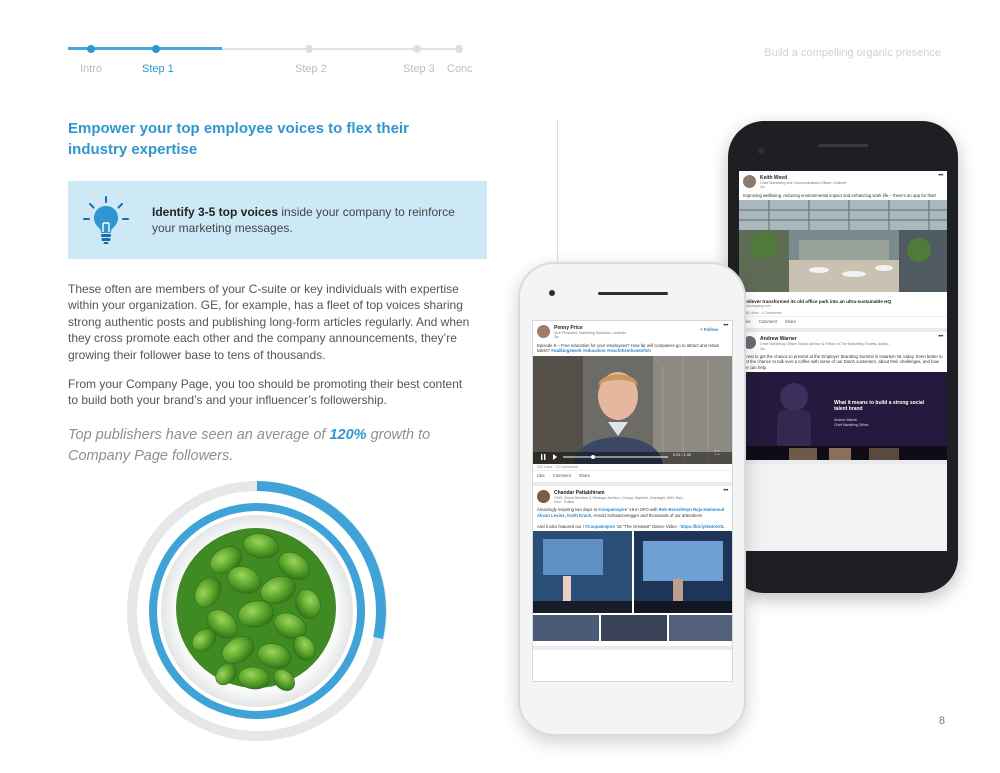  Describe the element at coordinates (717, 454) in the screenshot. I see `fullscreen-icon: ⛶` at that location.